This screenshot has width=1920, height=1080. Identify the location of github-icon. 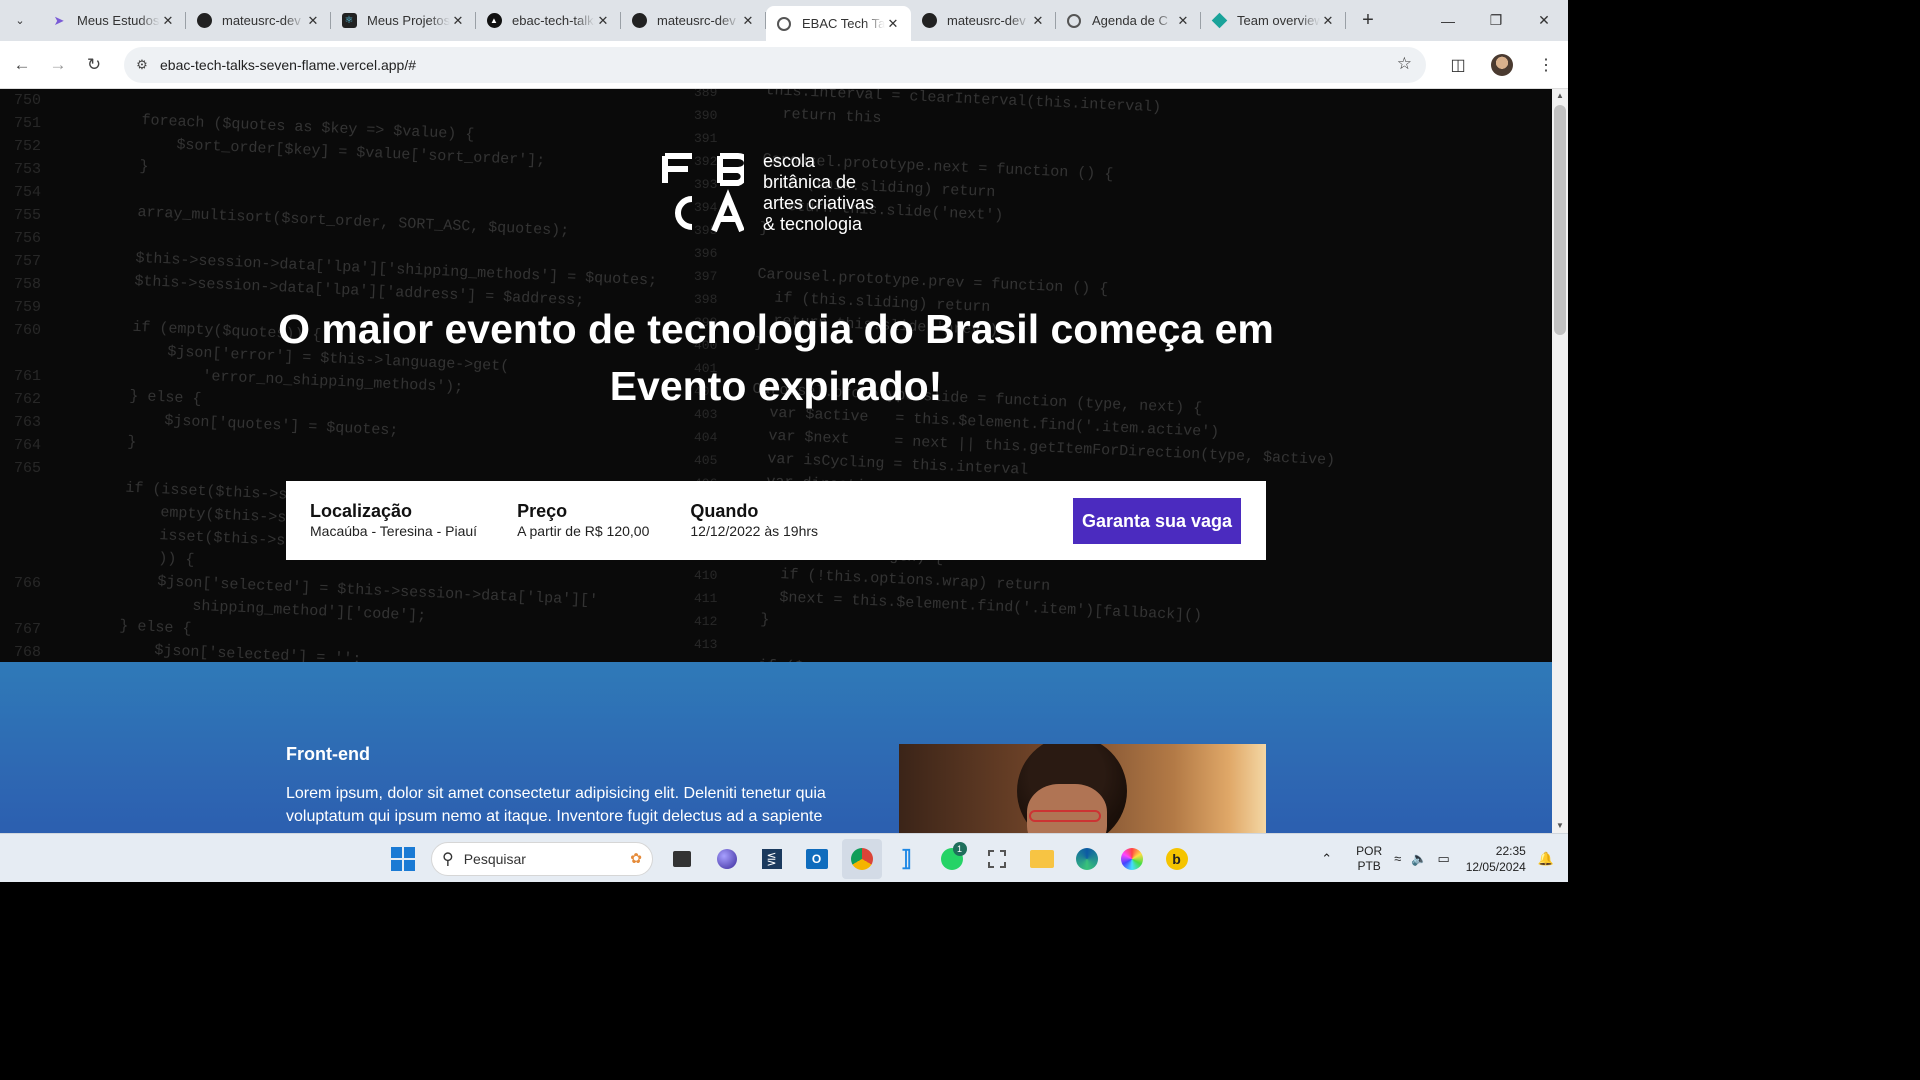
(204, 21).